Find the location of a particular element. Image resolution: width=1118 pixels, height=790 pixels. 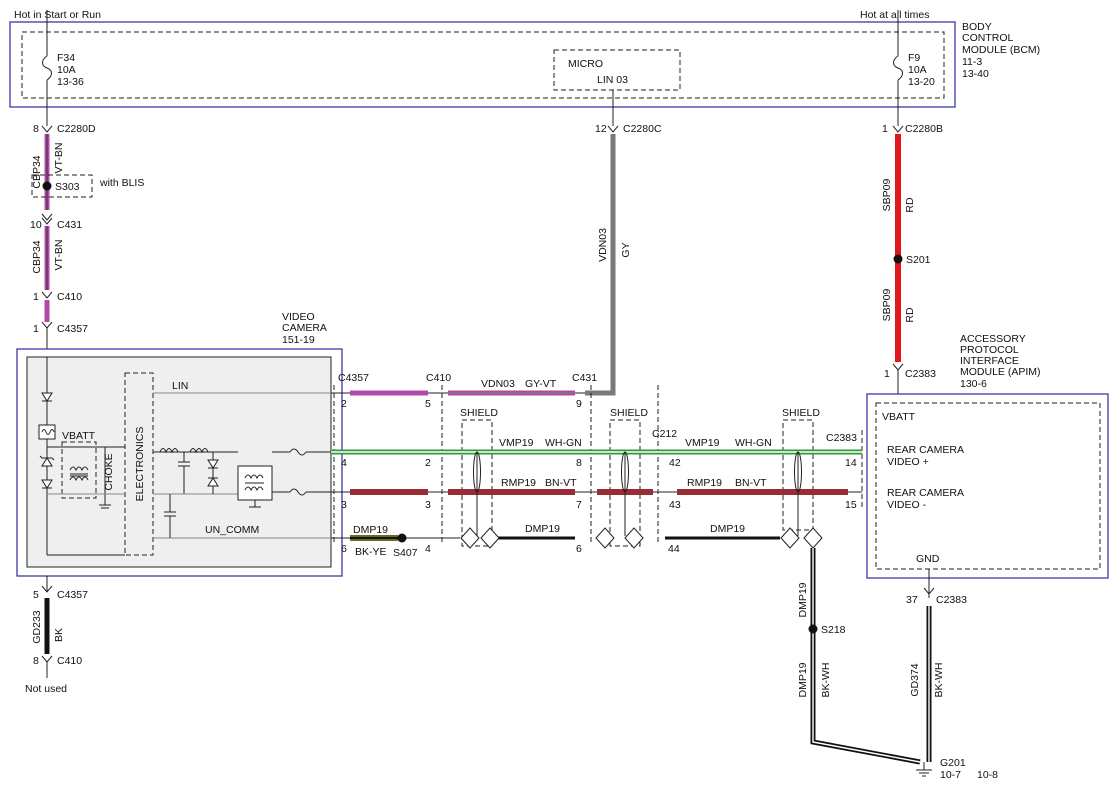

apim-video-minus-2: VIDEO - is located at coordinates (907, 505).